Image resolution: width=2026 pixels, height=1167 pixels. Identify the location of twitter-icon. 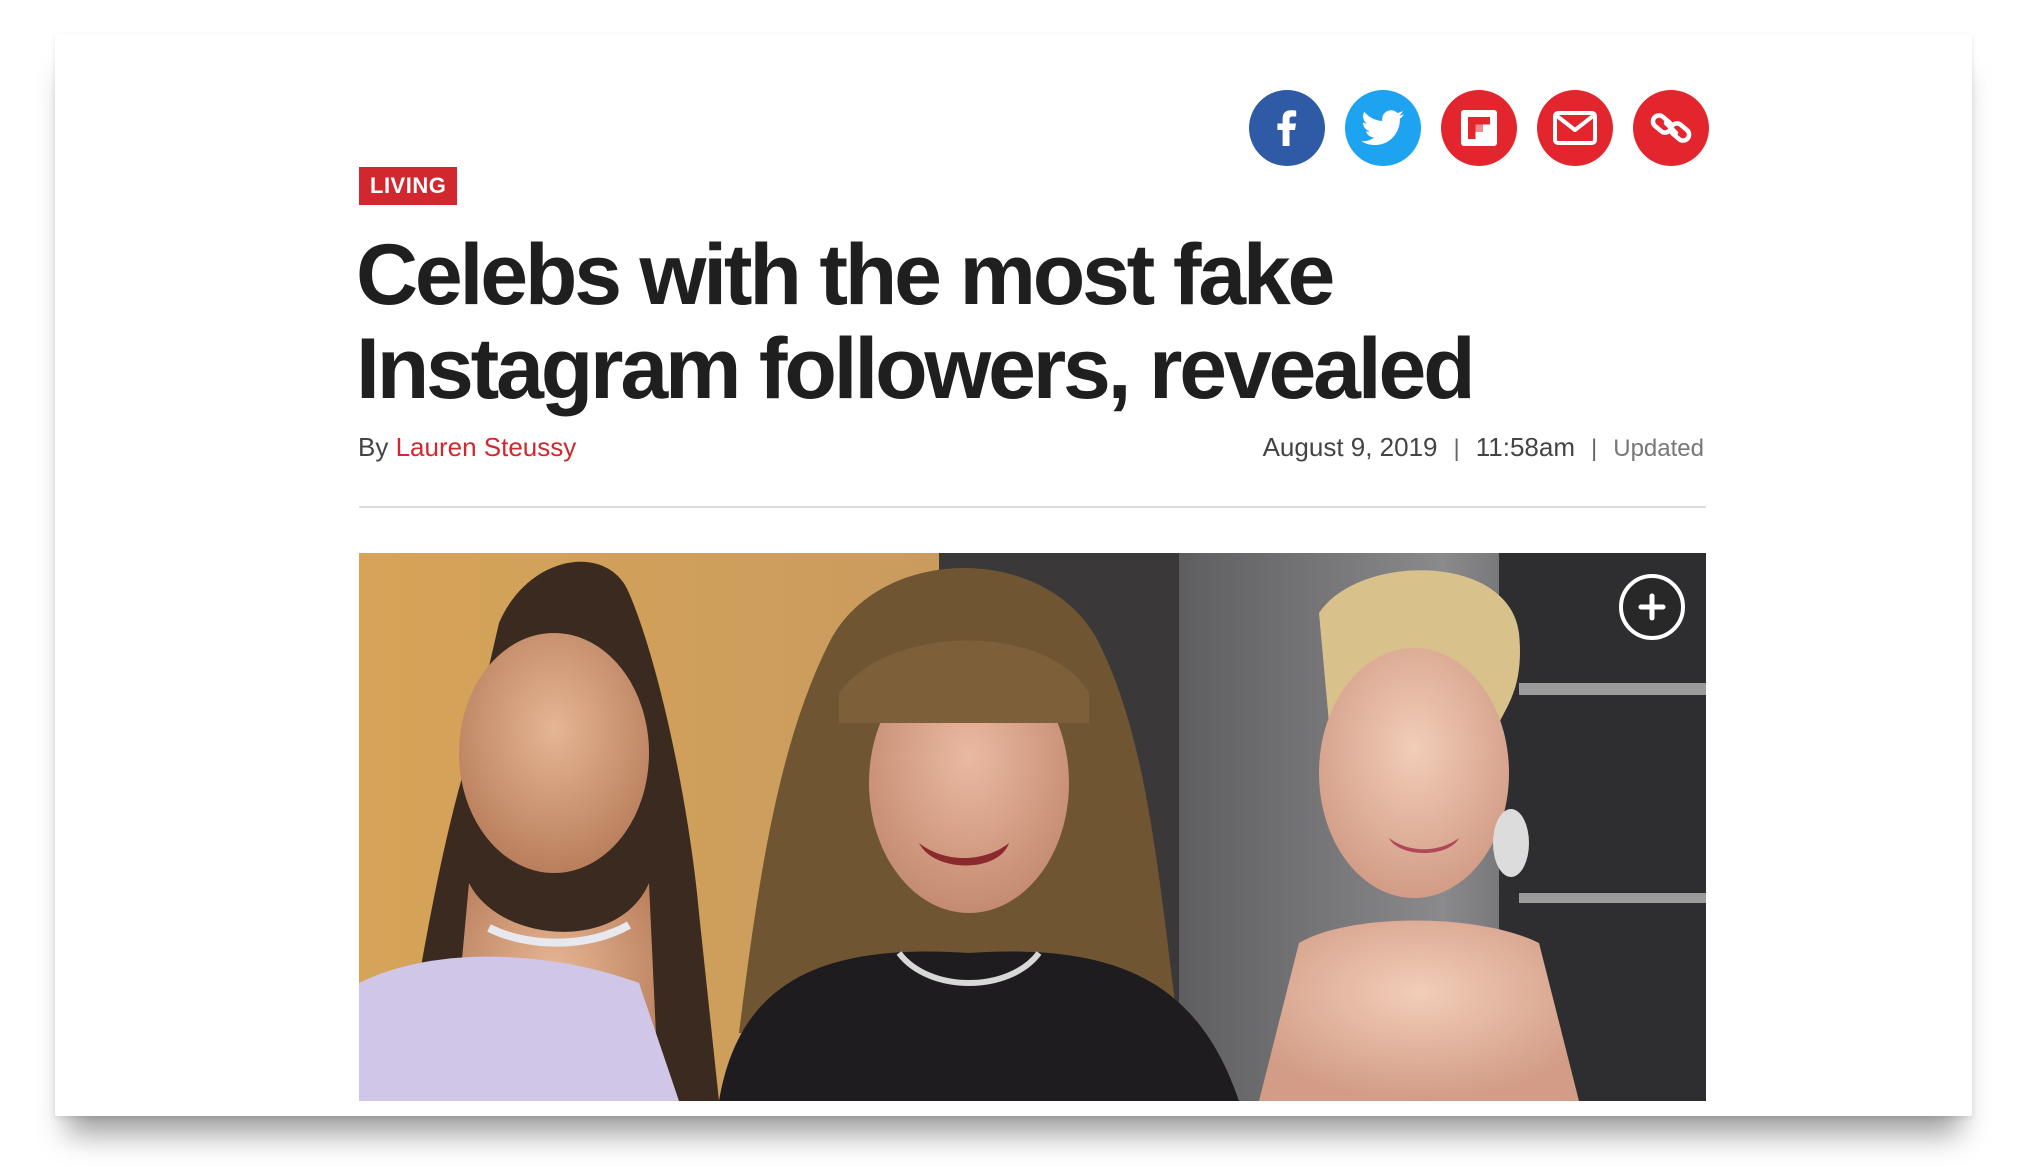
(1382, 127).